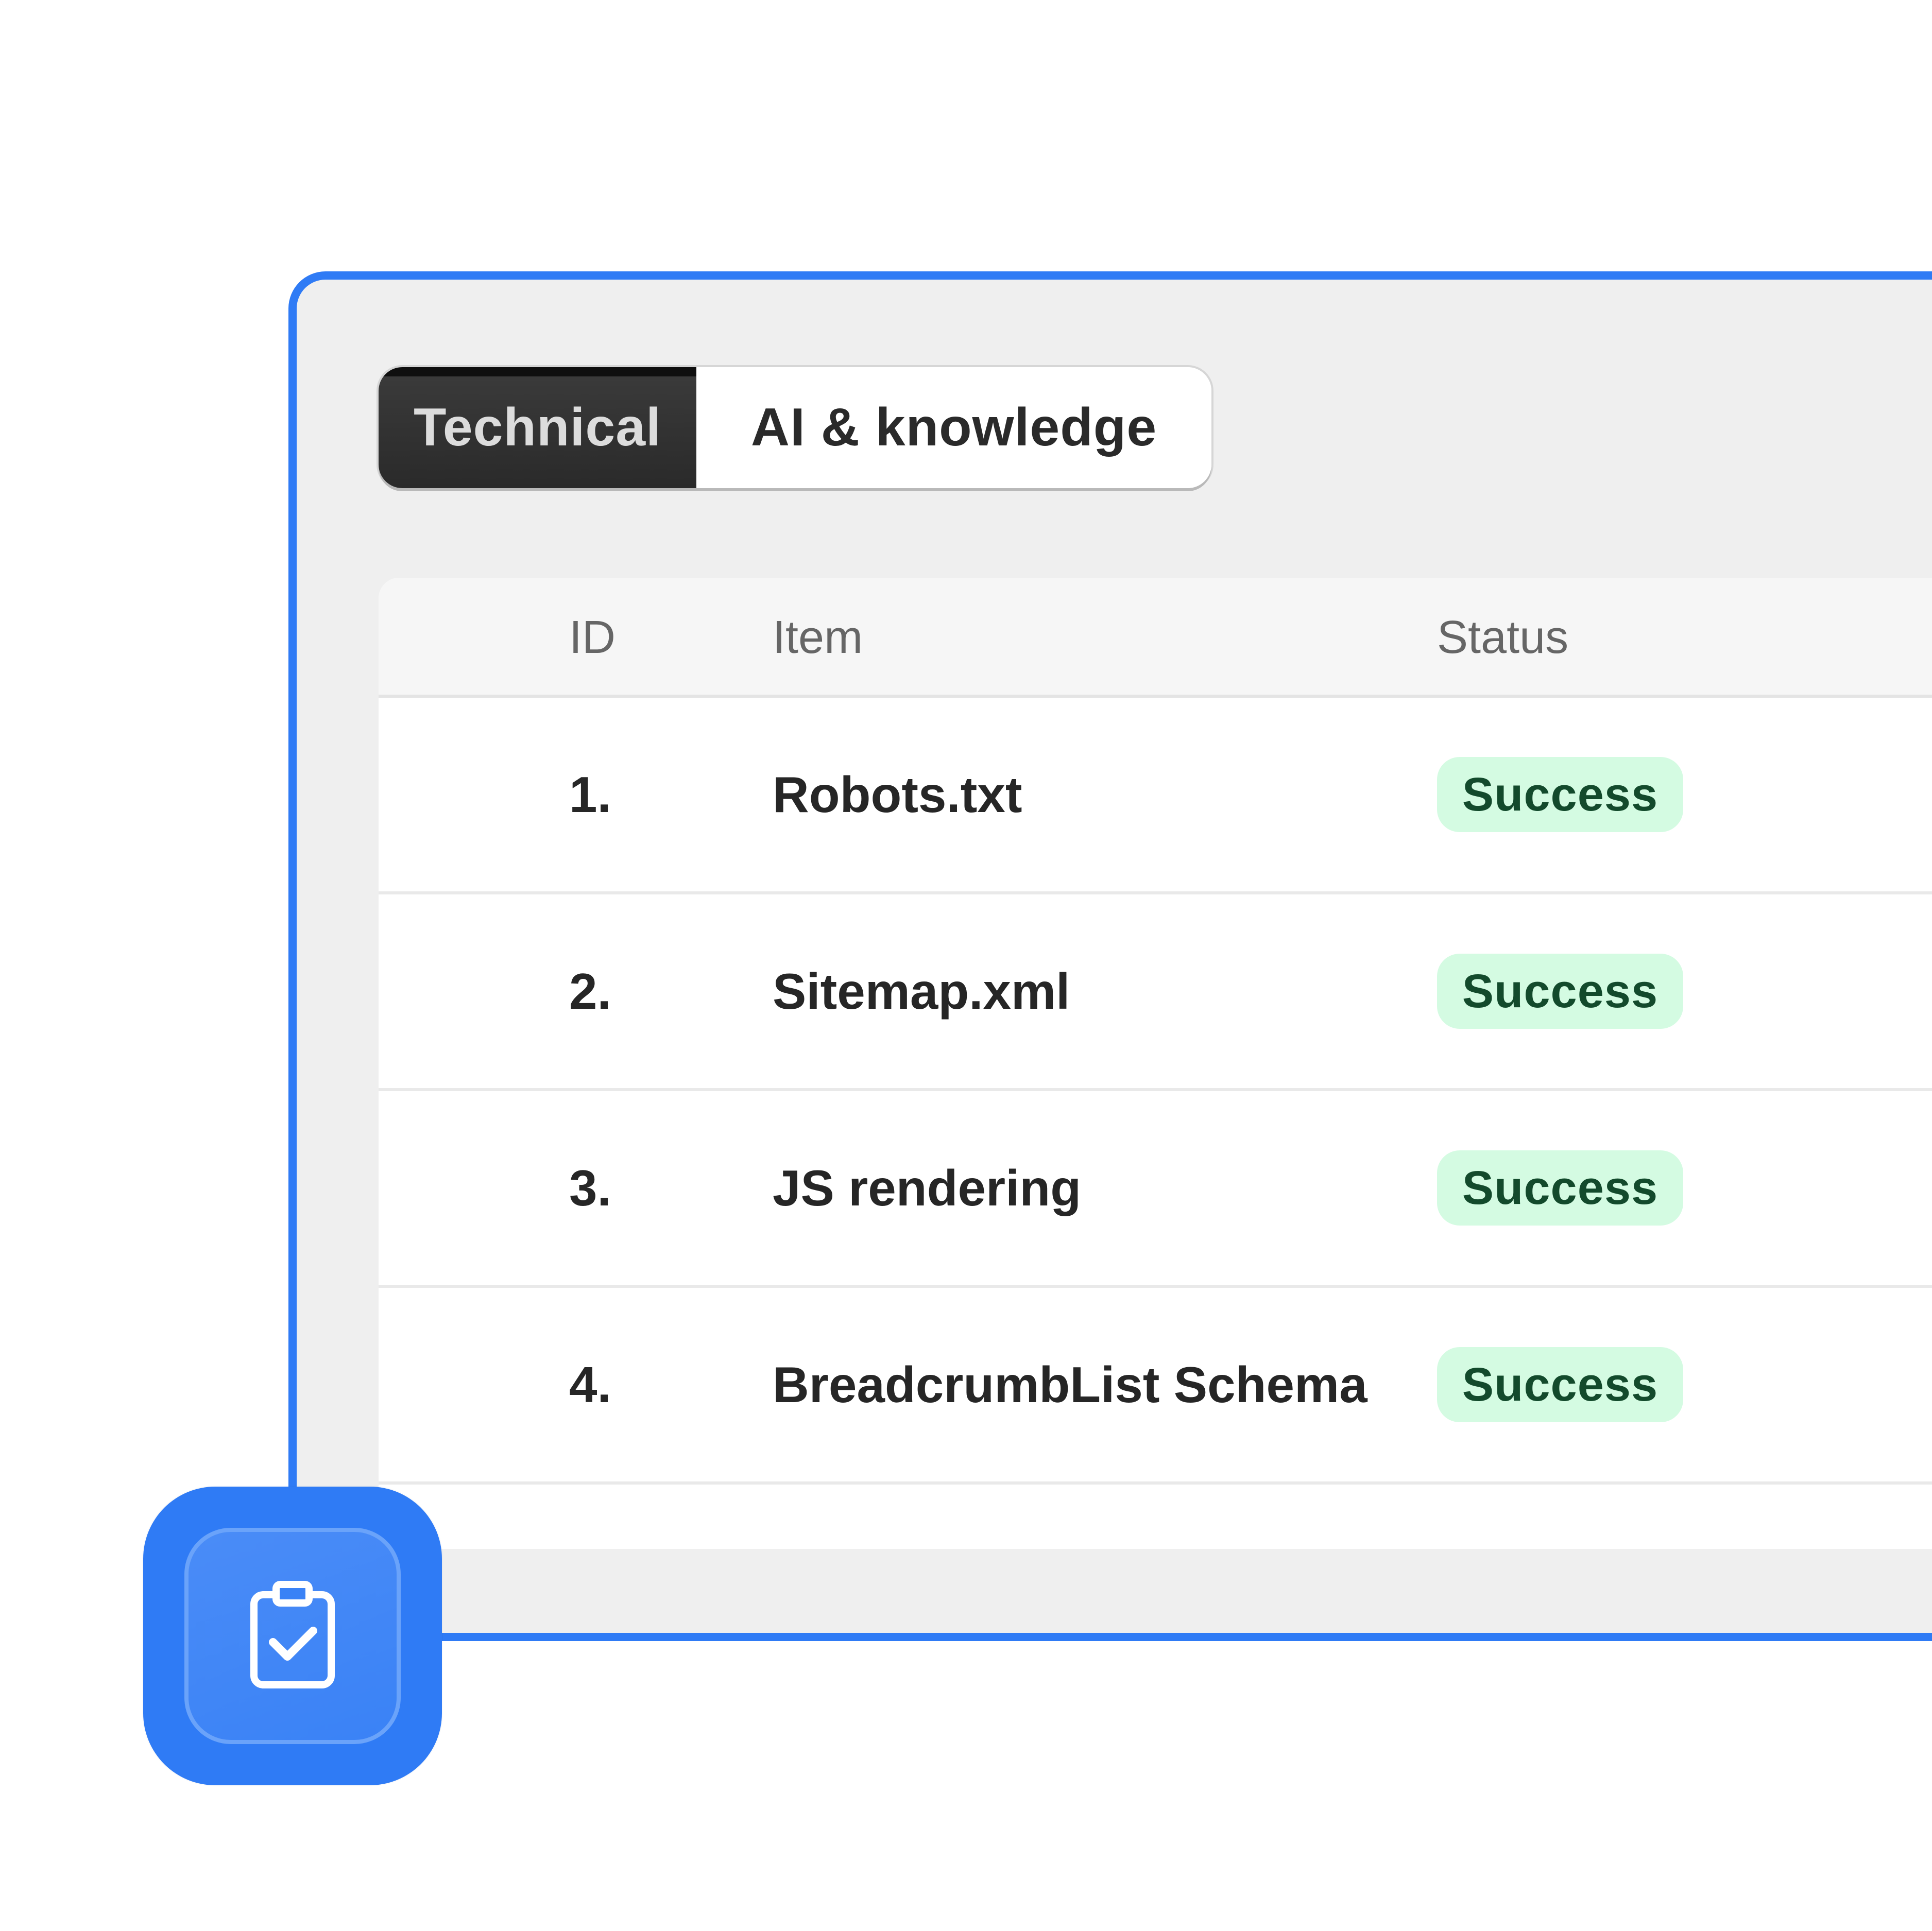 This screenshot has width=1932, height=1931. What do you see at coordinates (590, 1385) in the screenshot?
I see `row-id: 4.` at bounding box center [590, 1385].